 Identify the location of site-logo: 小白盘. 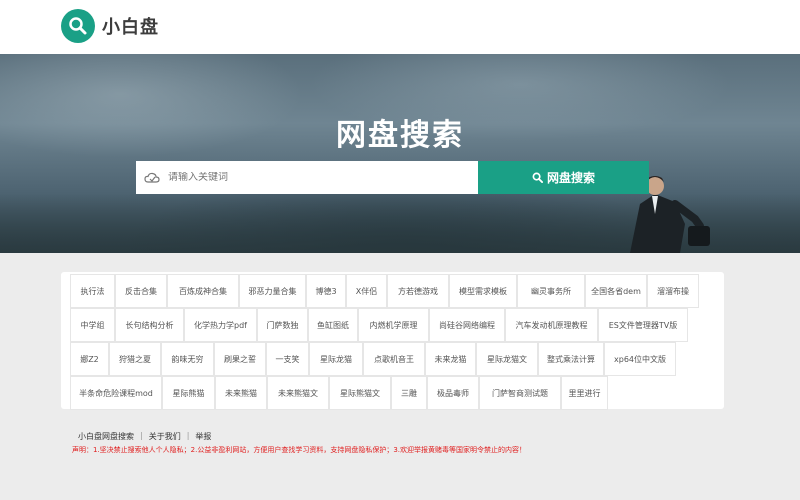
(110, 26).